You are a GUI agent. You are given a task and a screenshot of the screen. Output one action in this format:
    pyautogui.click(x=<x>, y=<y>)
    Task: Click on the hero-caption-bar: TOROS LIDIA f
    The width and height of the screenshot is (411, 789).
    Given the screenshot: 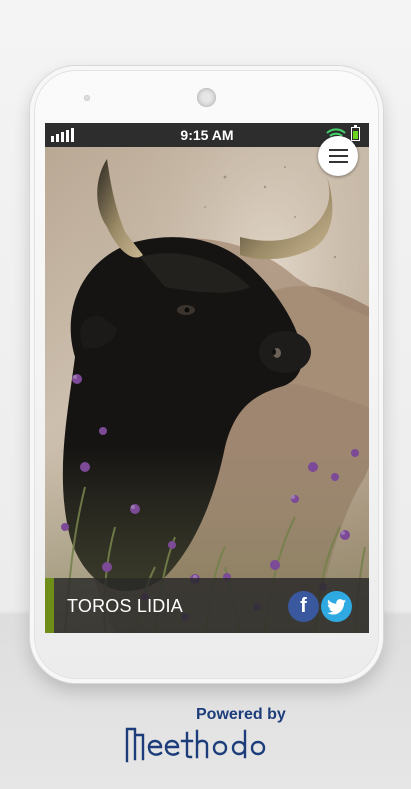 What is the action you would take?
    pyautogui.click(x=207, y=605)
    